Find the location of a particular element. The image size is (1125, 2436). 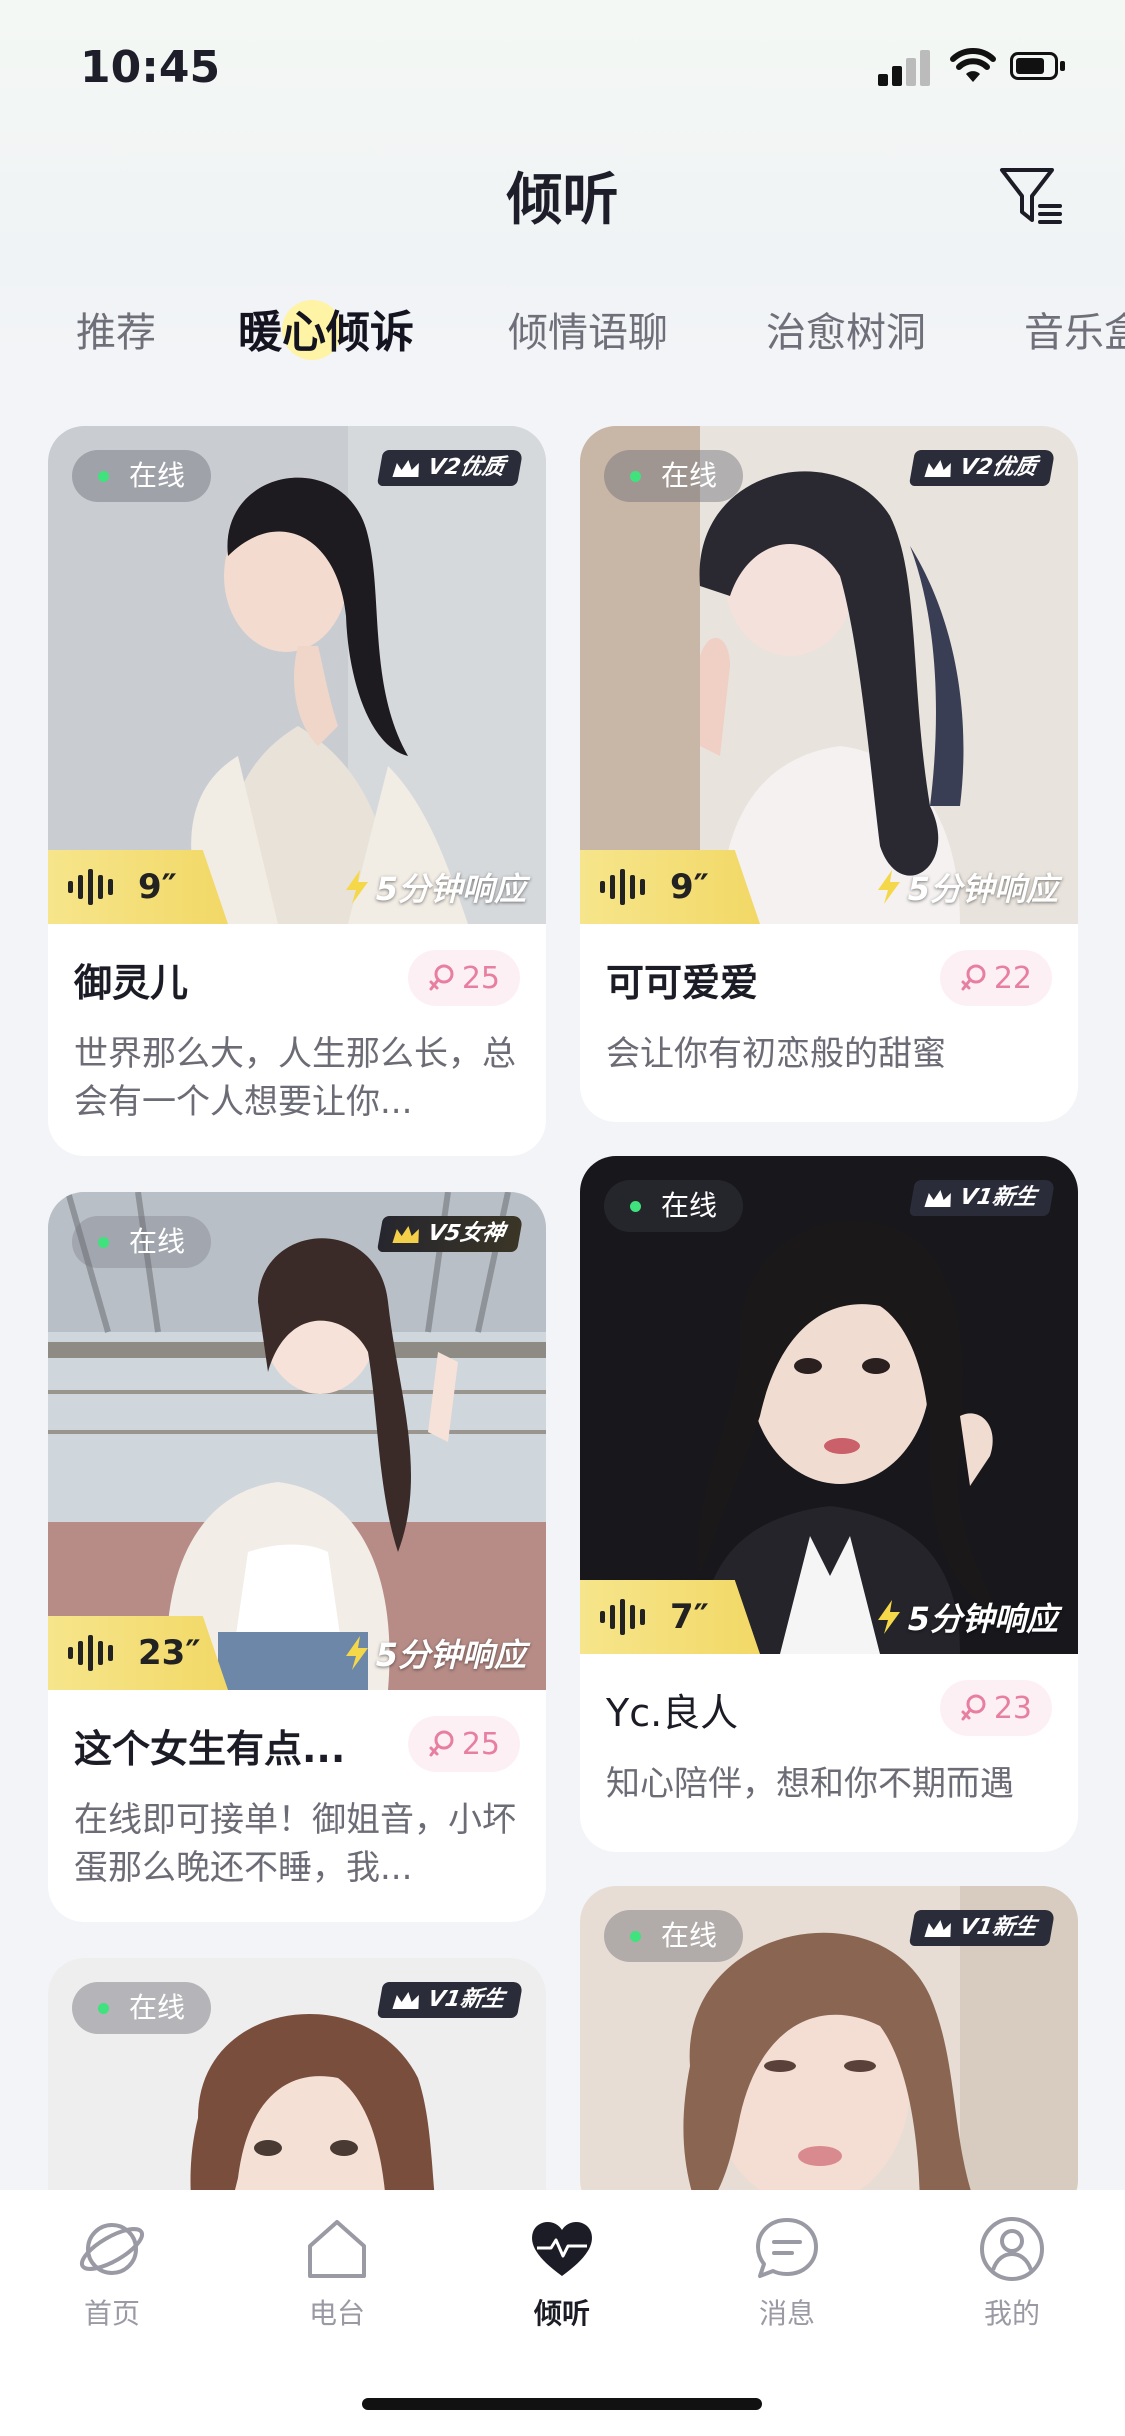

chat-bubble-icon is located at coordinates (787, 2248).